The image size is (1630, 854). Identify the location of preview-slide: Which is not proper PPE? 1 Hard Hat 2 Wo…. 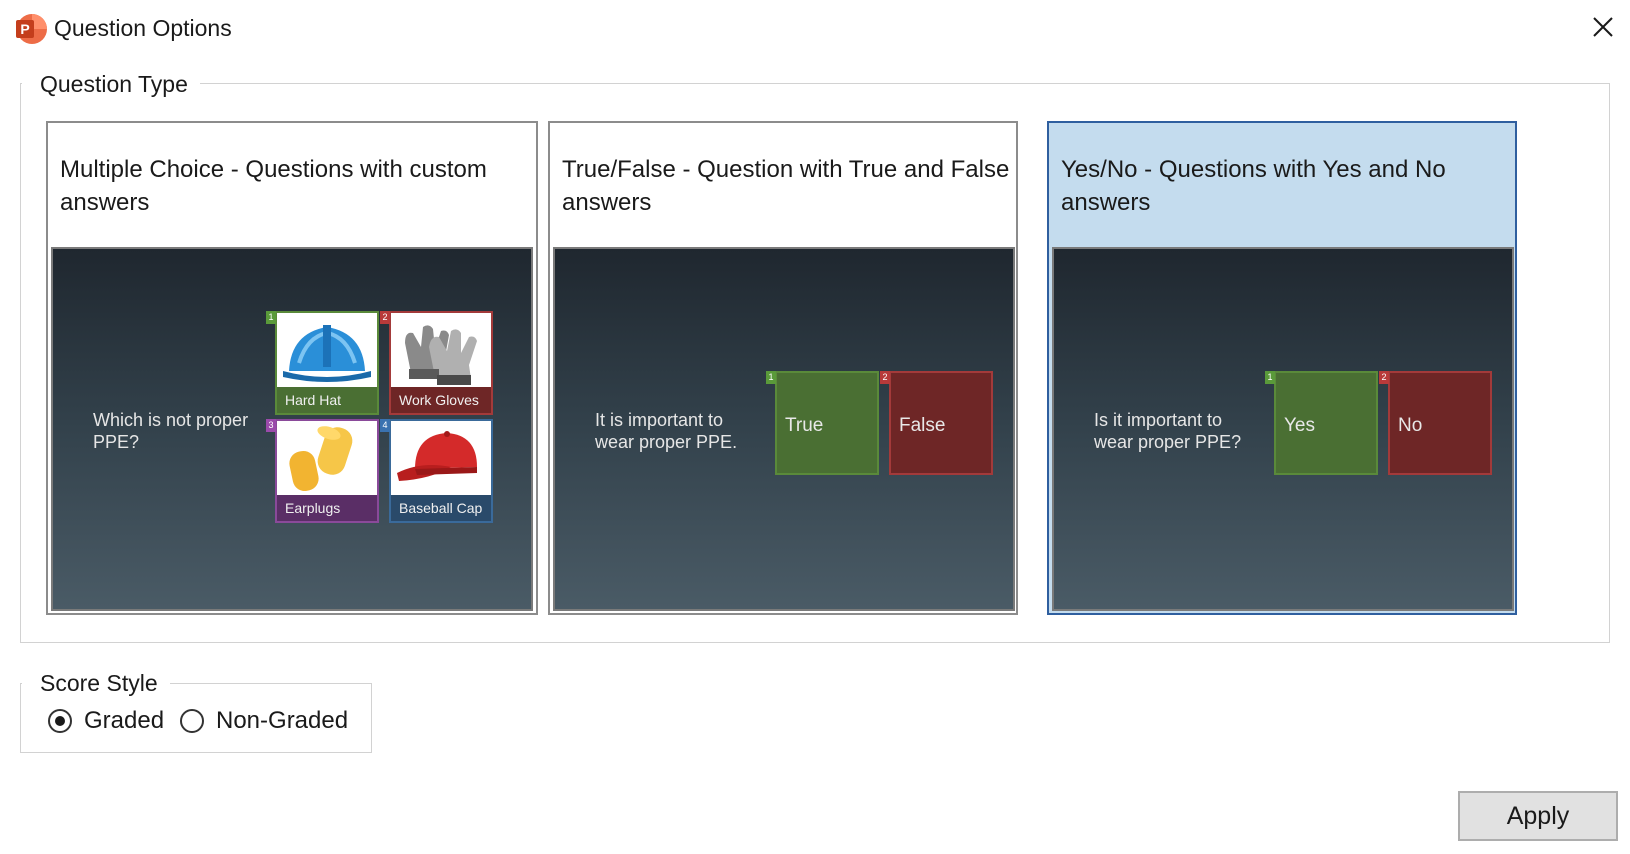
(292, 429).